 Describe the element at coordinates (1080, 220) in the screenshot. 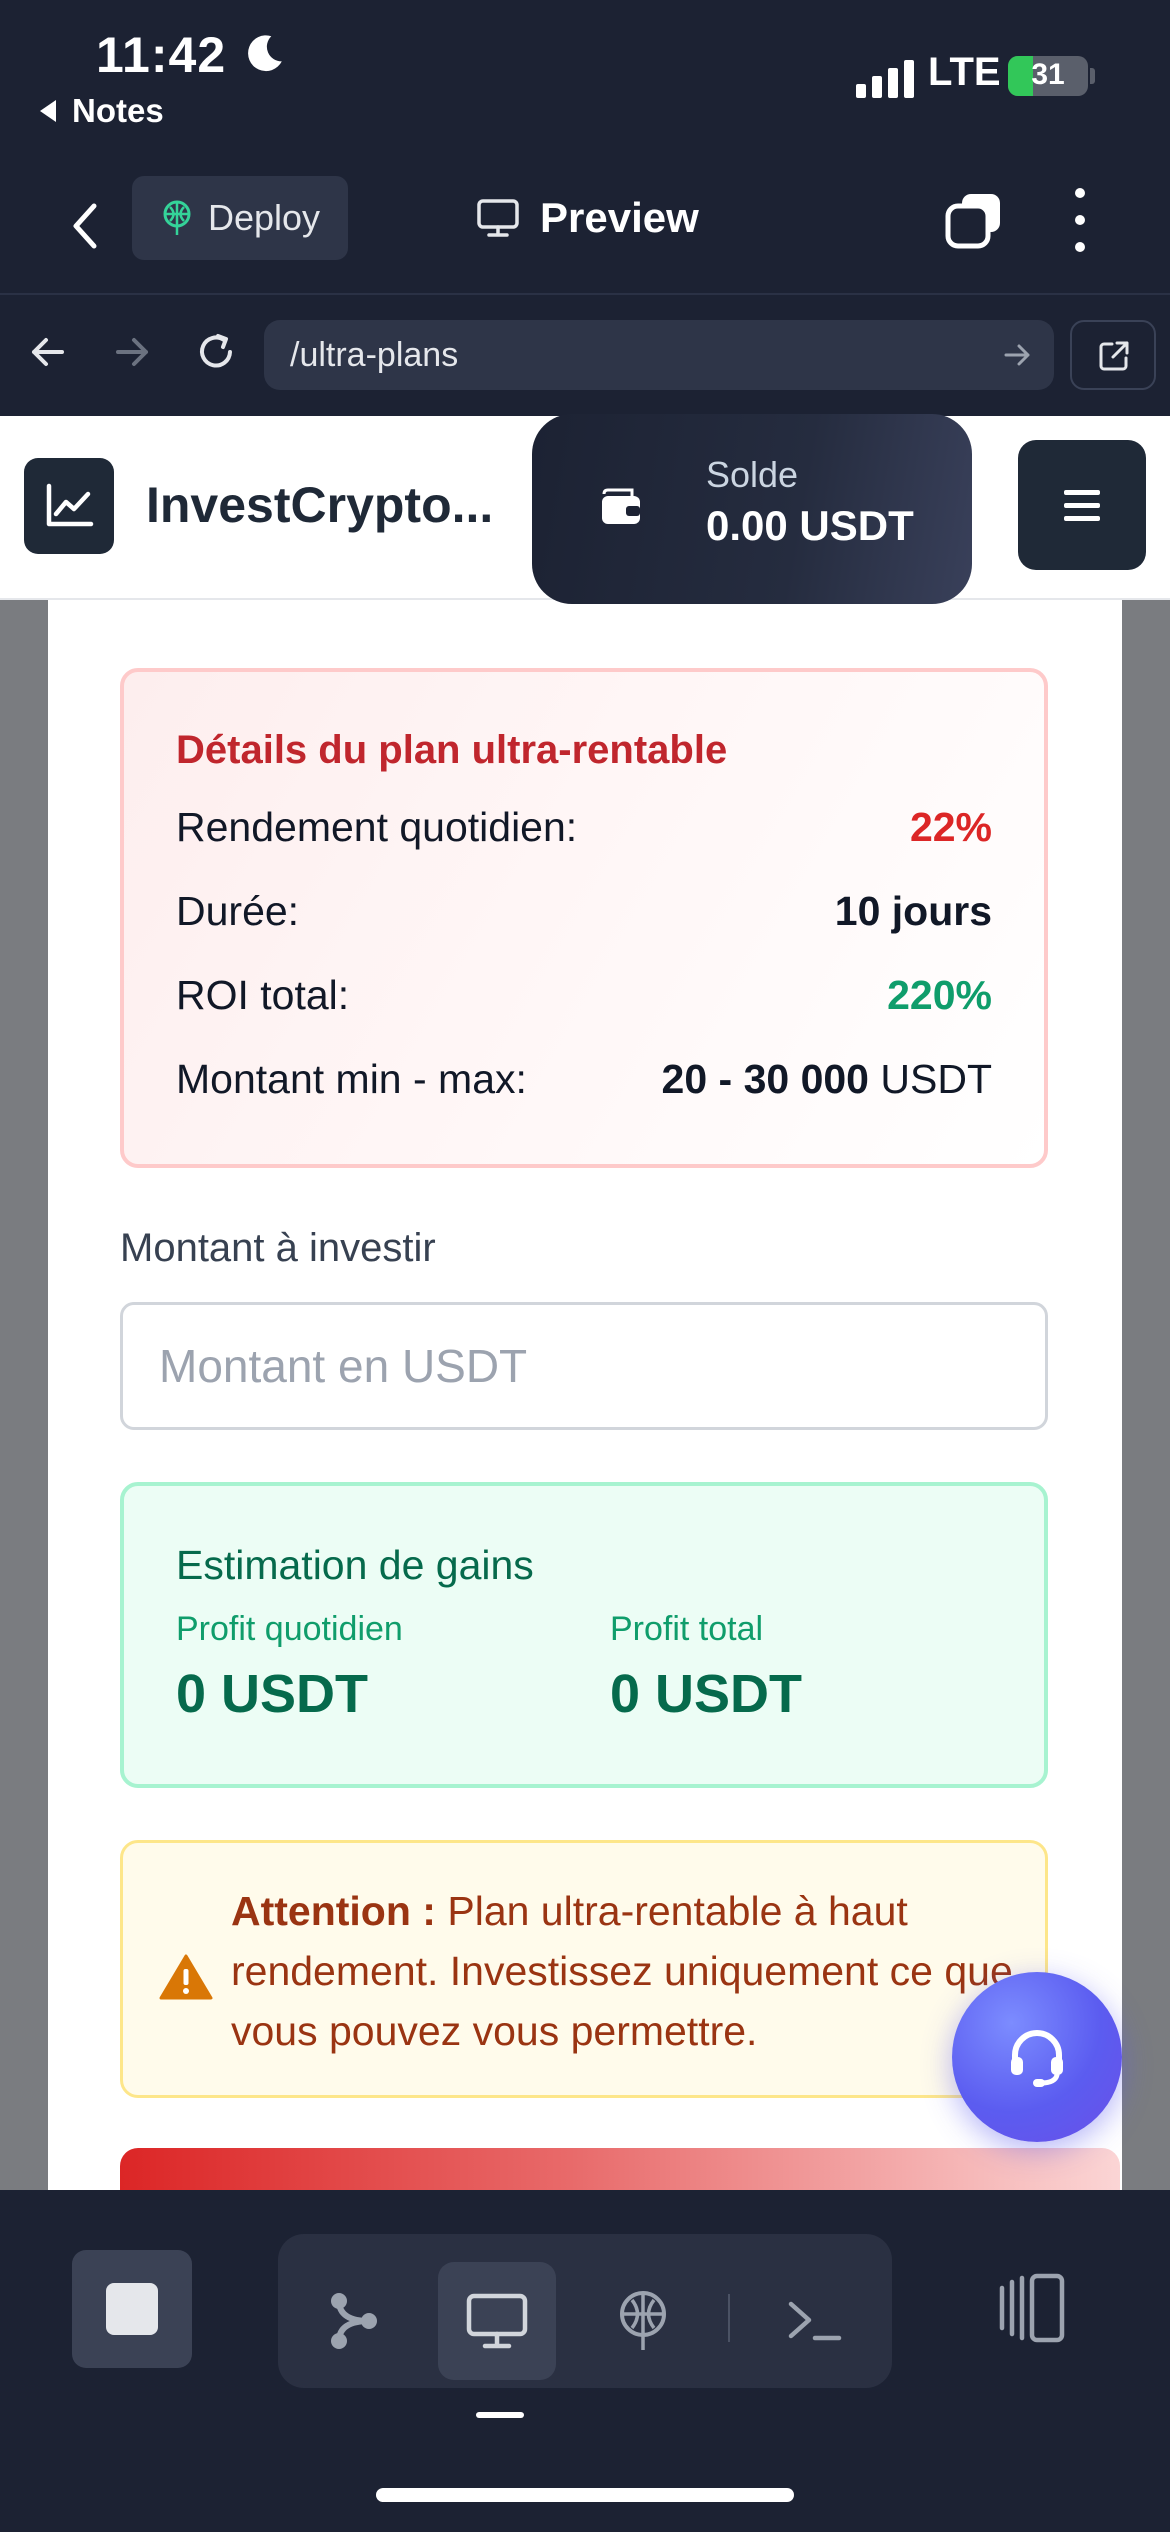

I see `more-vertical-icon` at that location.